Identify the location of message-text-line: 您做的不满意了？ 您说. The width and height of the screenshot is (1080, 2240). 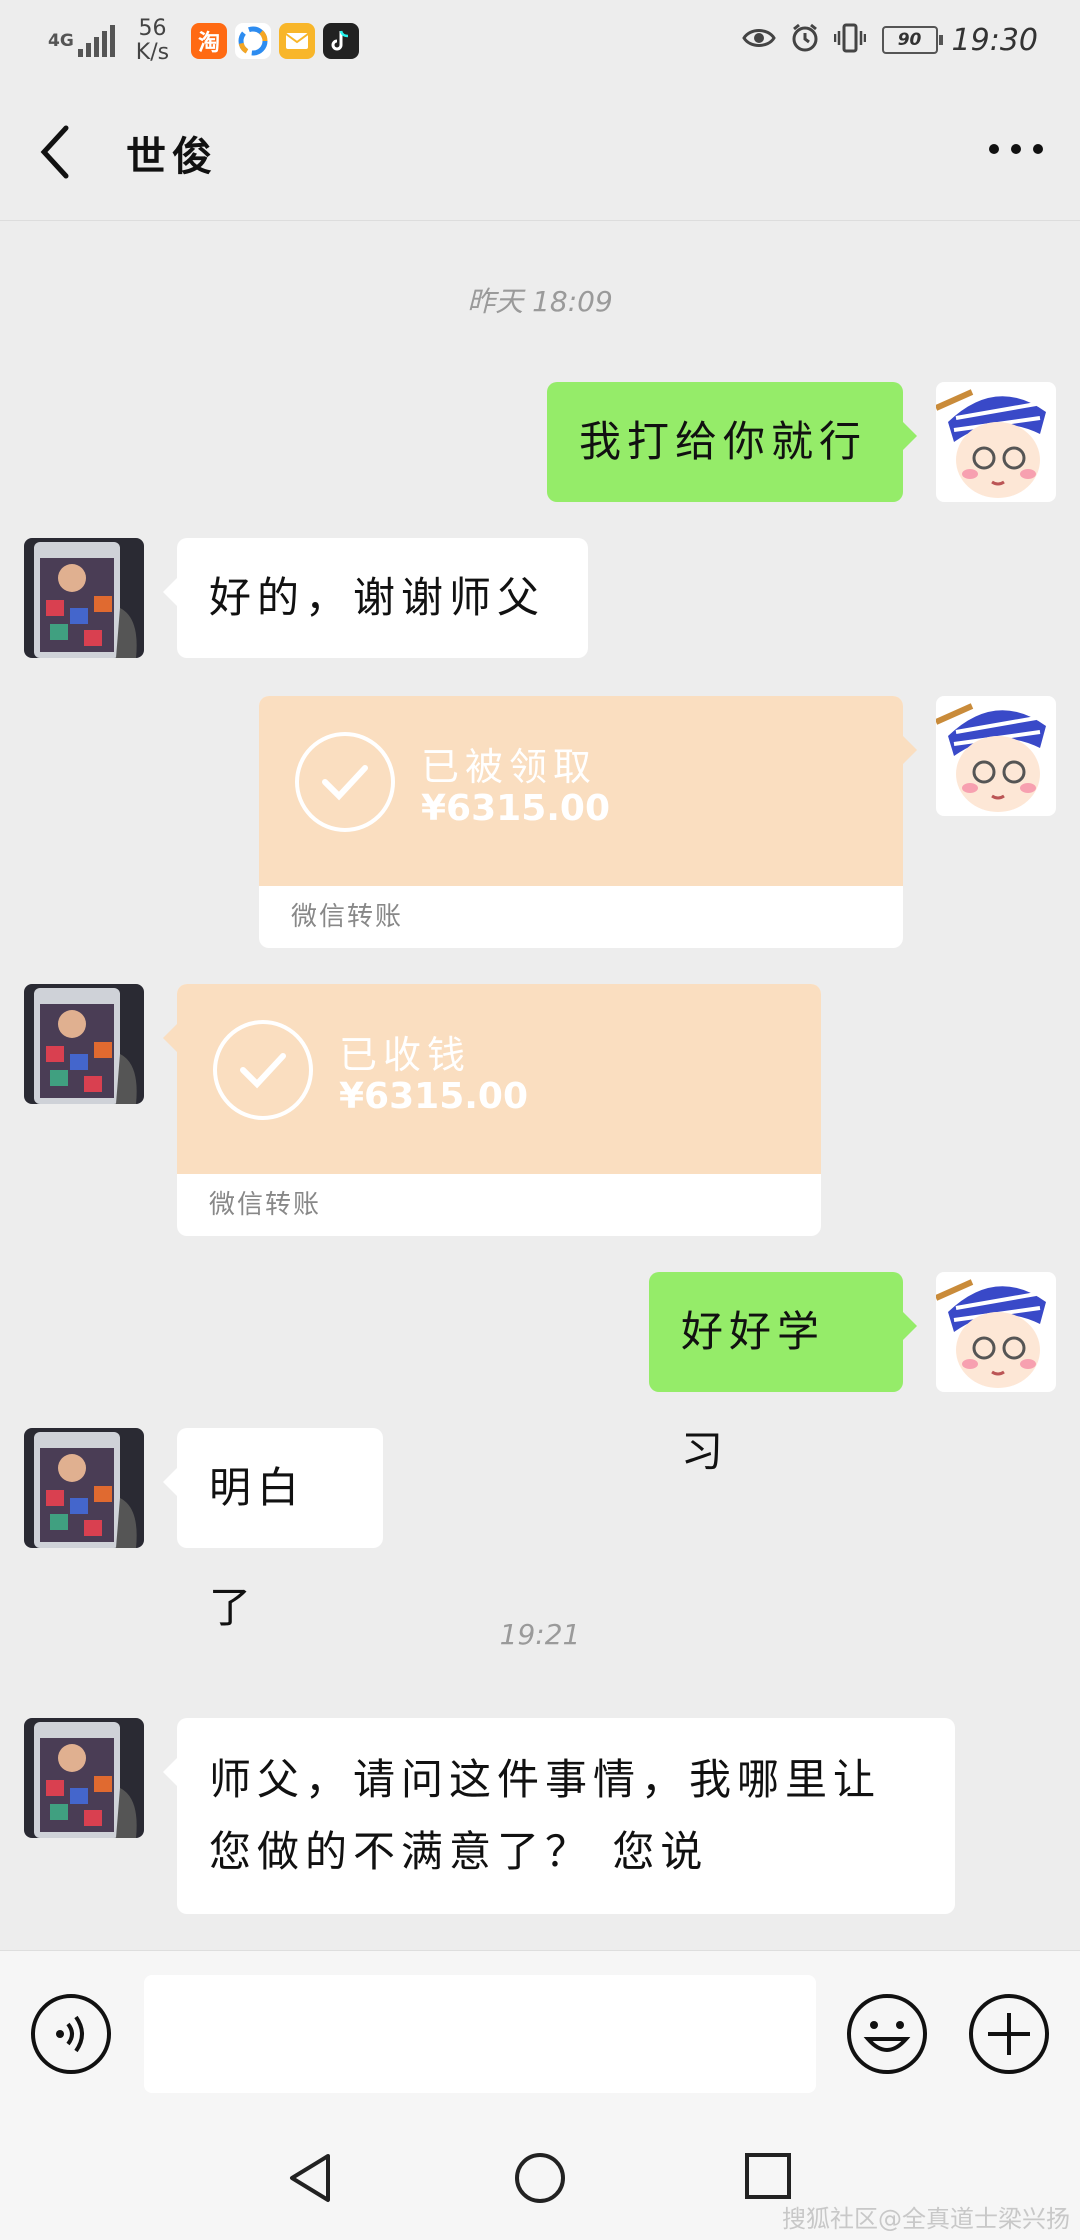
(459, 1851).